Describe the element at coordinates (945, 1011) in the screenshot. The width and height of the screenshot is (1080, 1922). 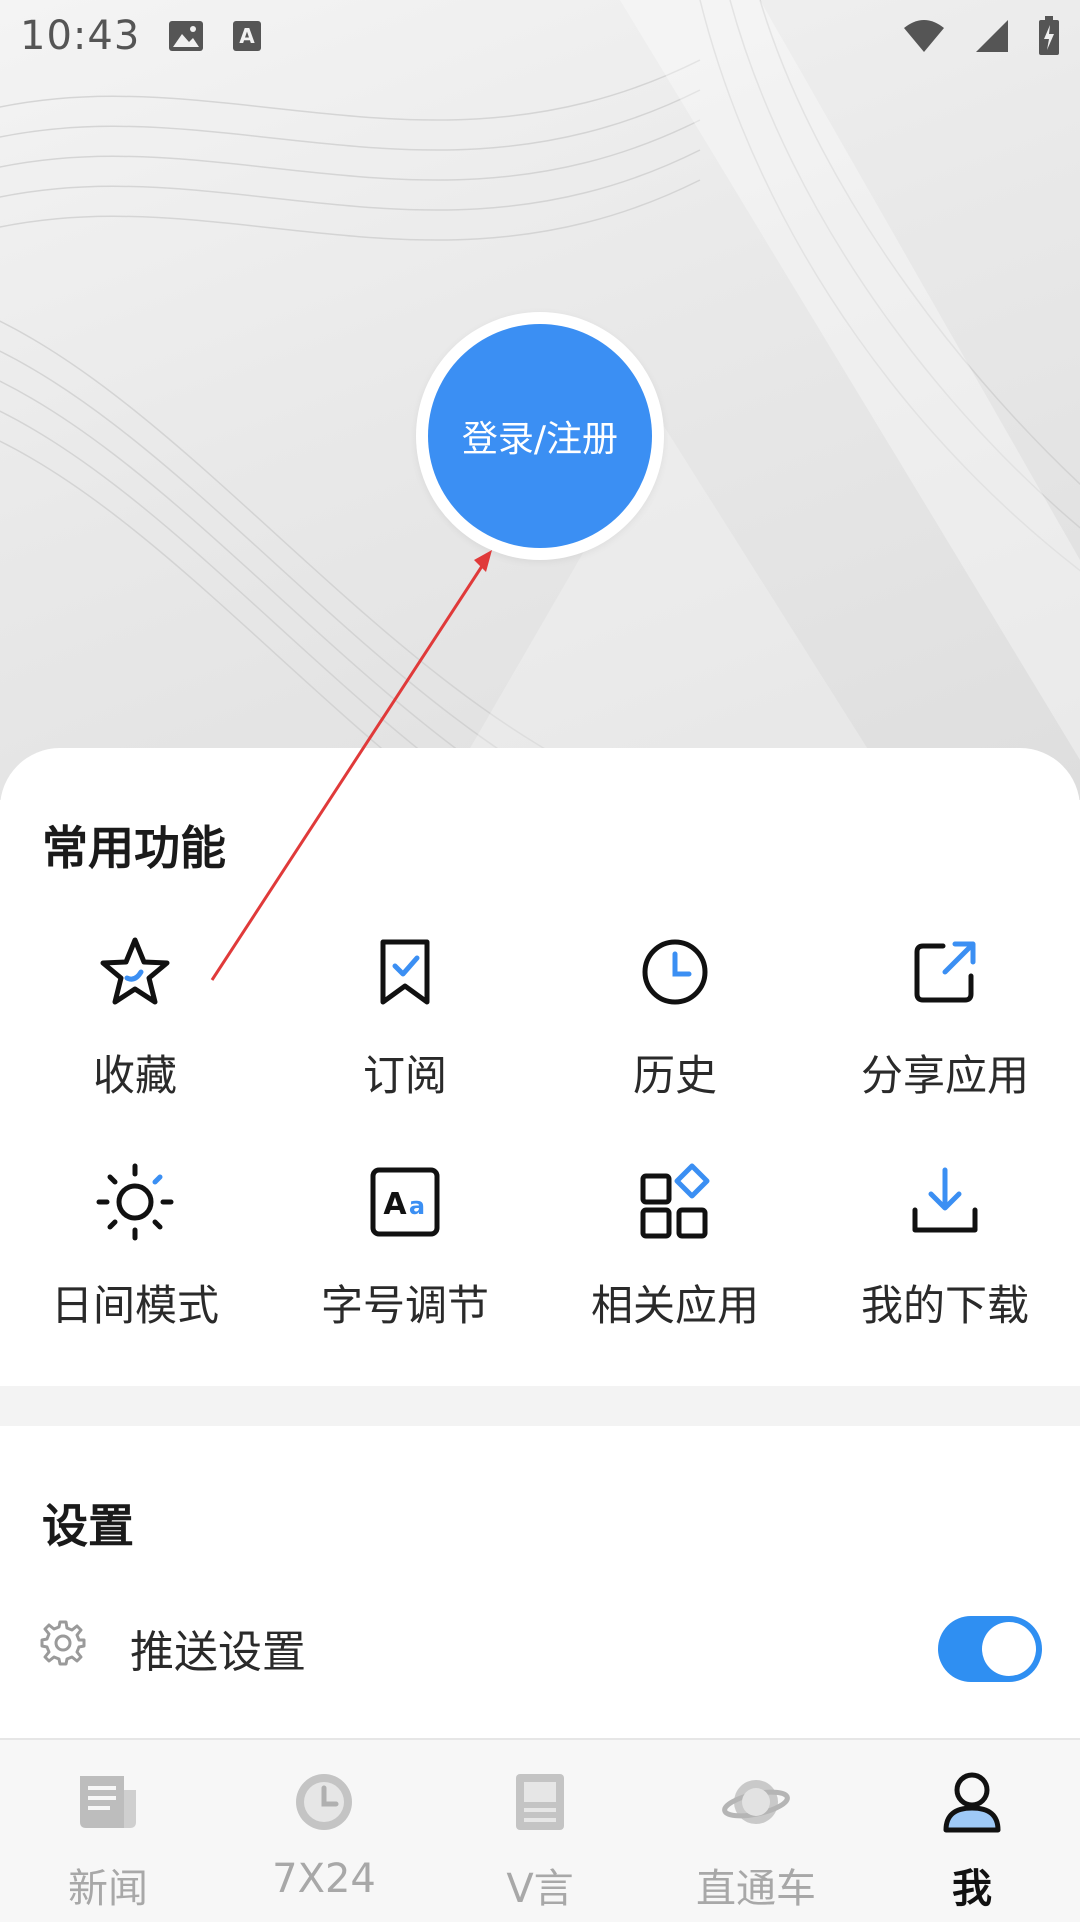
I see `function-share-app: 分享应用` at that location.